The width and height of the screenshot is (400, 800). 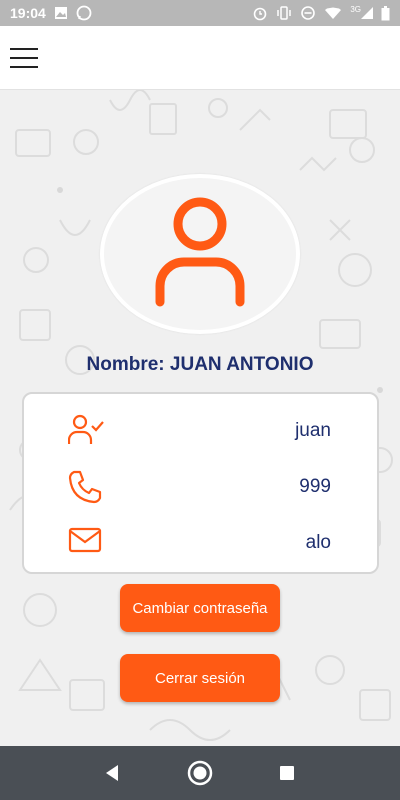 I want to click on image-icon, so click(x=61, y=13).